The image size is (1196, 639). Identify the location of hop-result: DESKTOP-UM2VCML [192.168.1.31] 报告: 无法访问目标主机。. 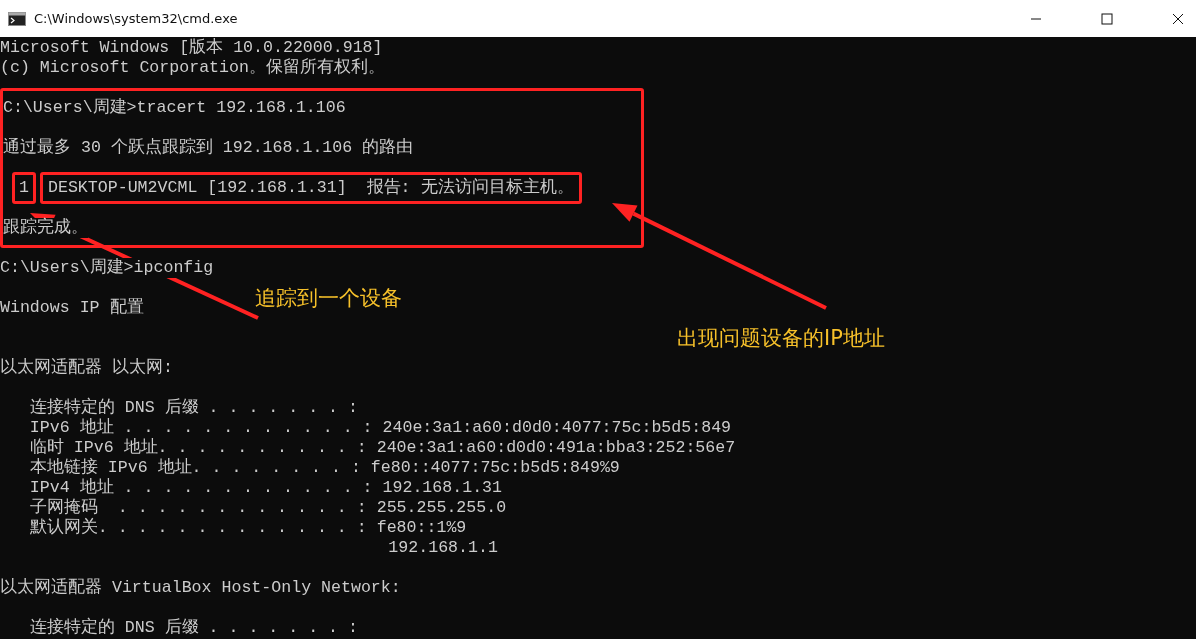
(310, 188).